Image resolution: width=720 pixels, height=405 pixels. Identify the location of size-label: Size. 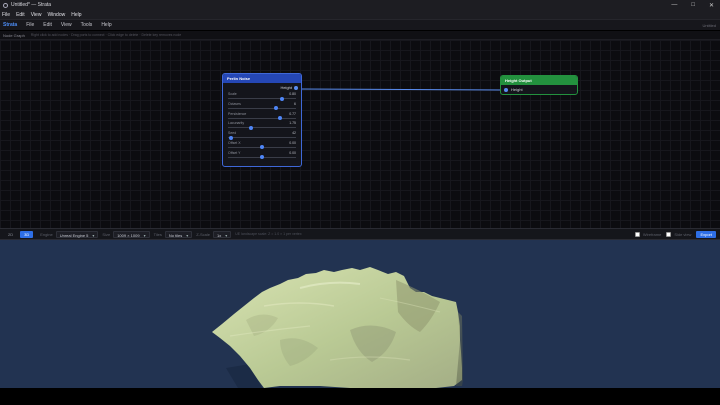
(106, 234).